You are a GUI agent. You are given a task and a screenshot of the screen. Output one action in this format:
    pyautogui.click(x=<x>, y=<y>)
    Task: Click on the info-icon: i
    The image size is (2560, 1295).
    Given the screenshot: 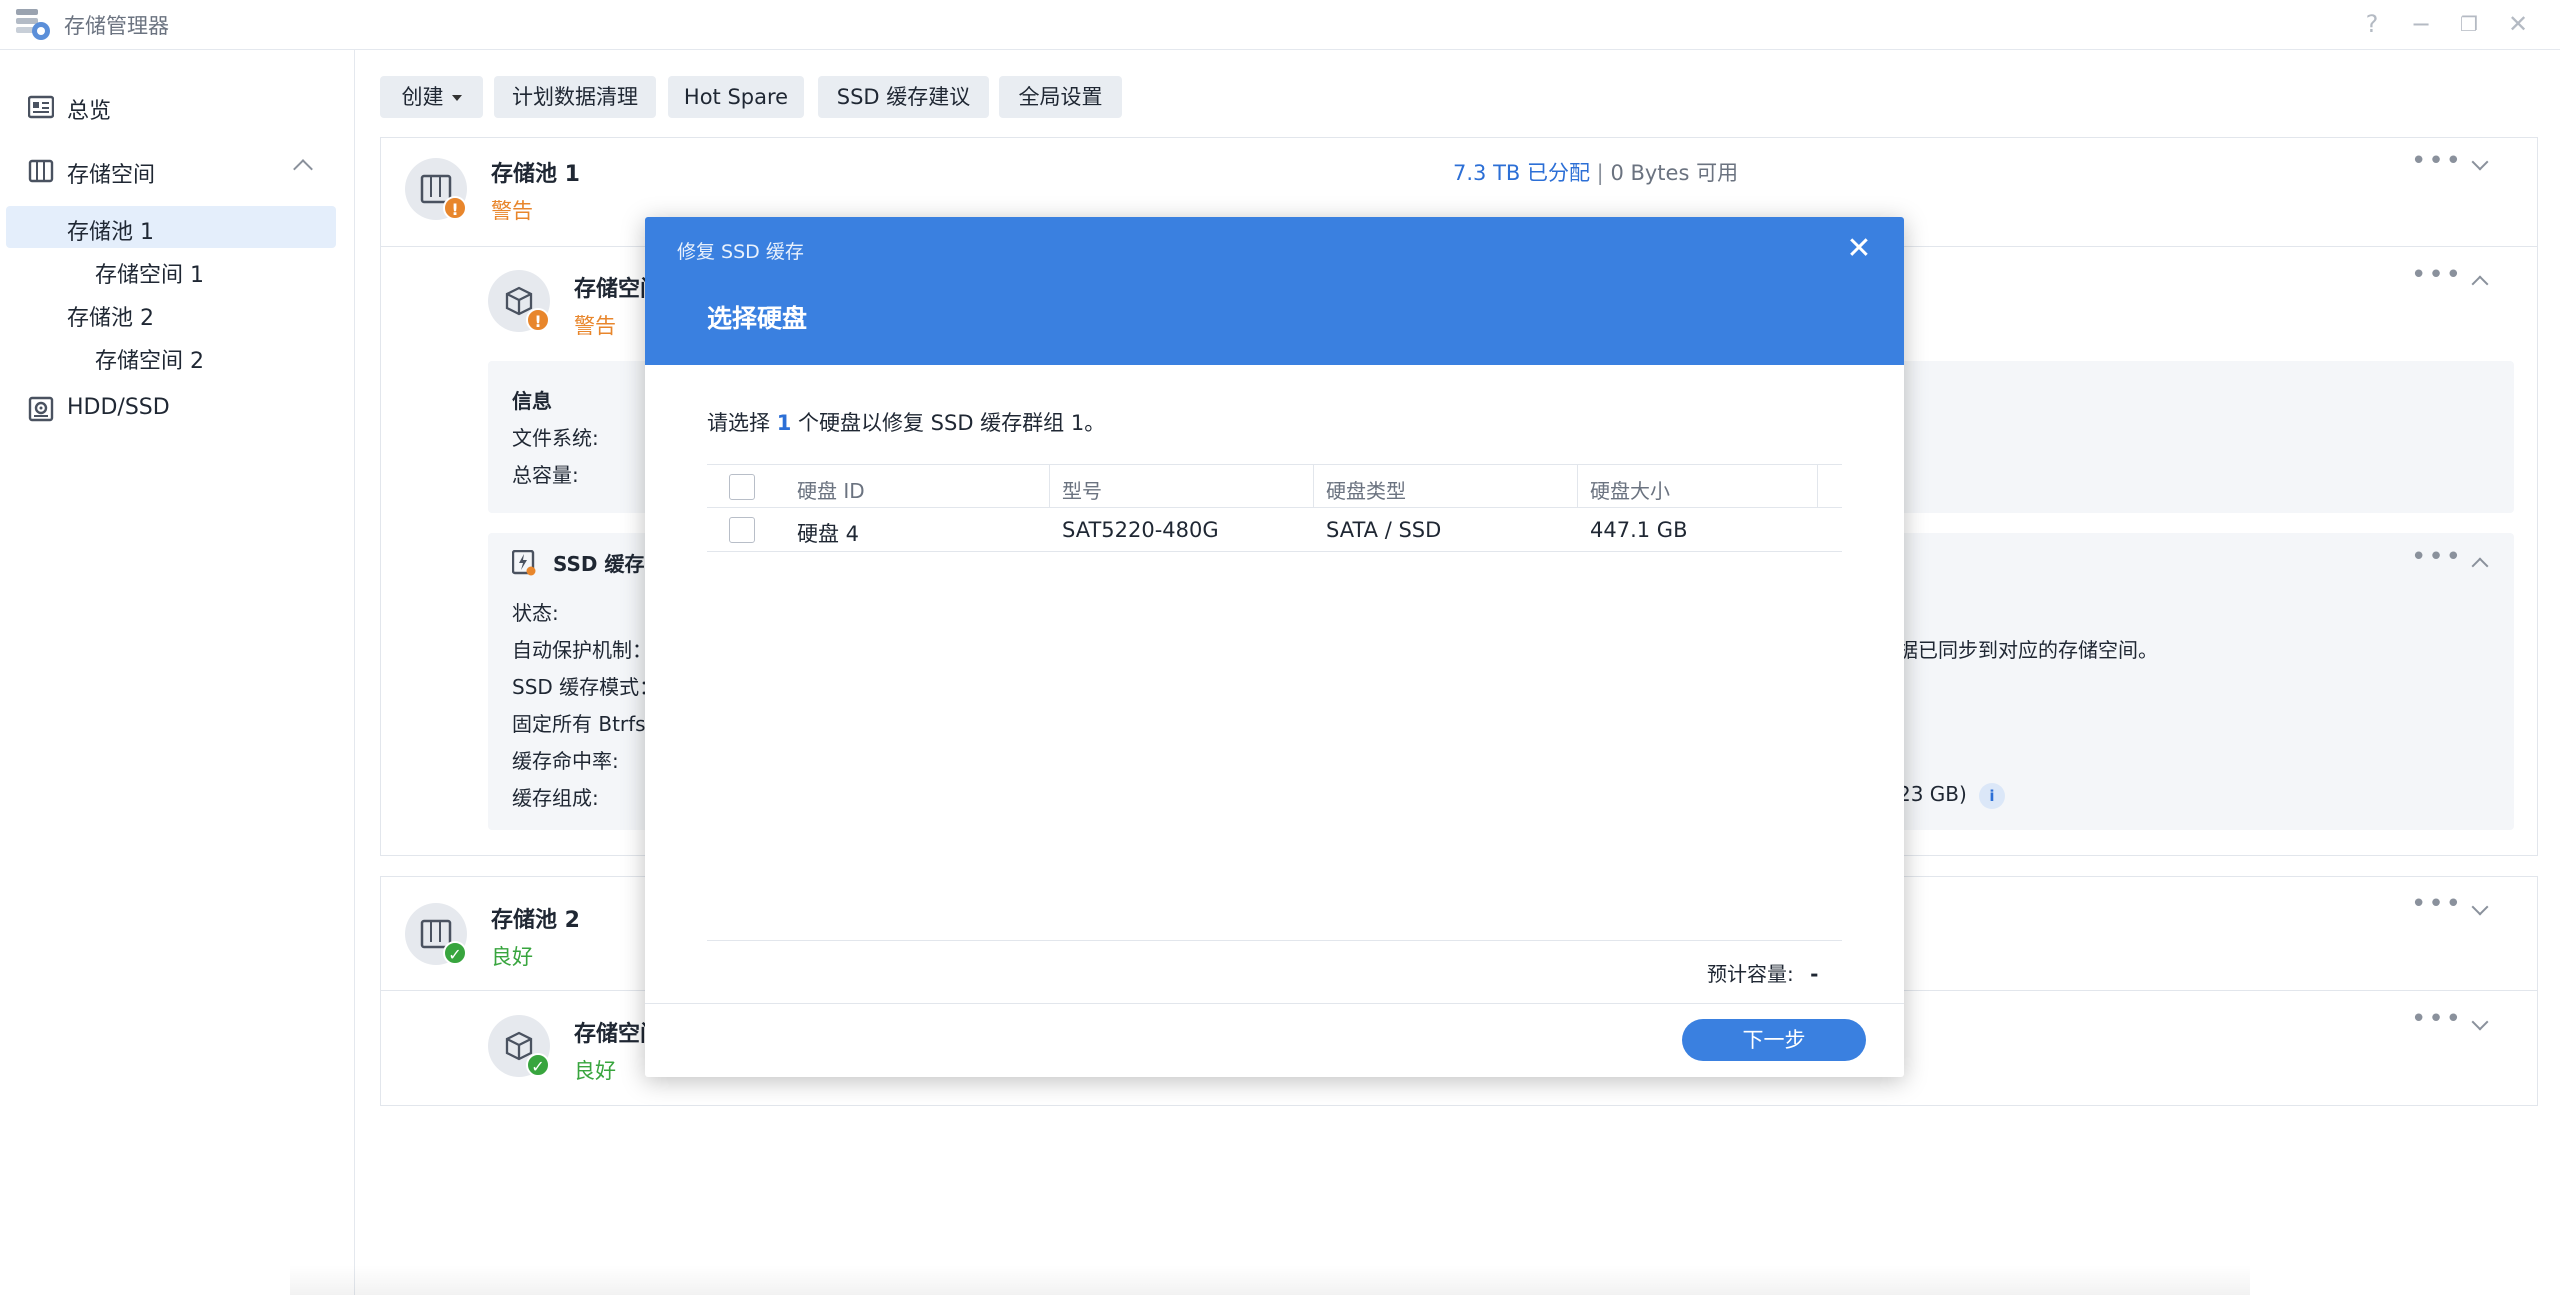 What is the action you would take?
    pyautogui.click(x=1992, y=796)
    